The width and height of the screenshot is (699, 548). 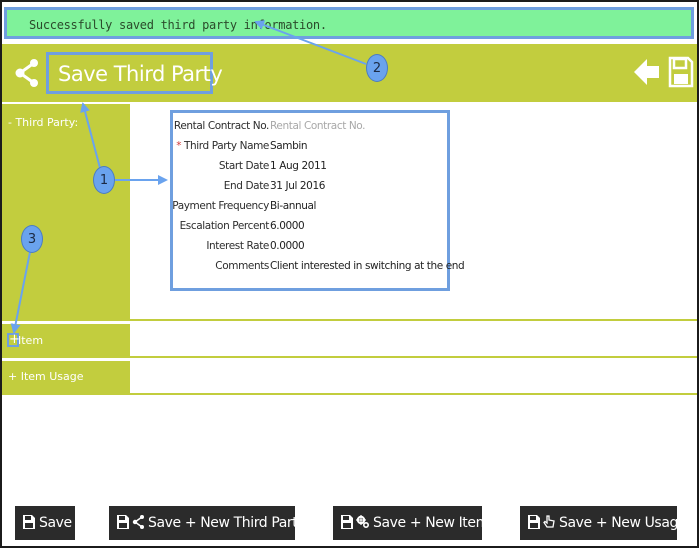 What do you see at coordinates (32, 239) in the screenshot?
I see `callout-badge-3: 3` at bounding box center [32, 239].